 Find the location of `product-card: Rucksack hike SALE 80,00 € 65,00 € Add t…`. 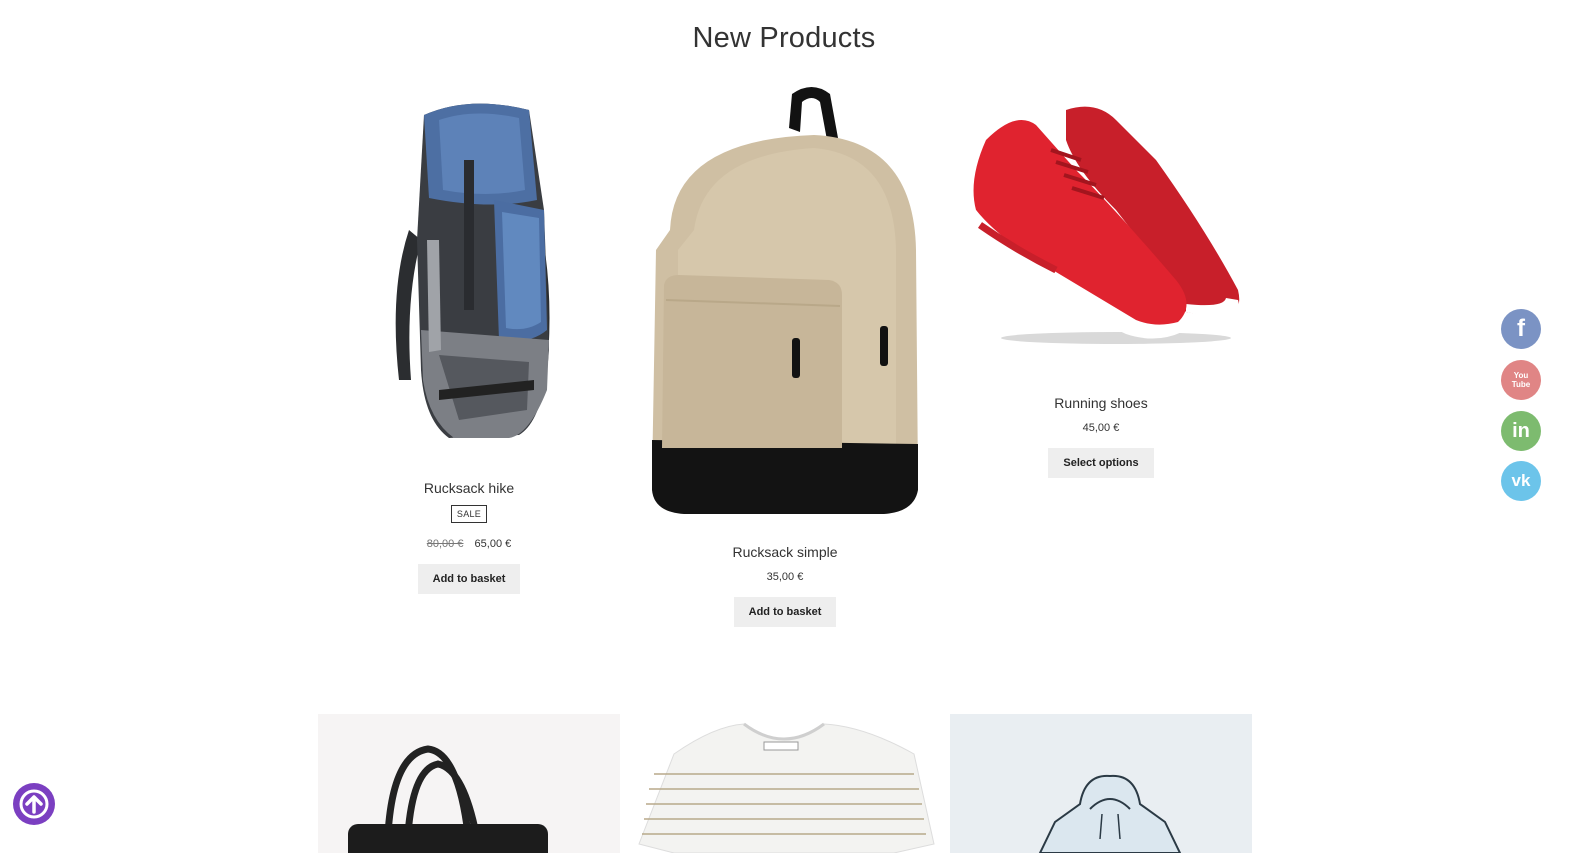

product-card: Rucksack hike SALE 80,00 € 65,00 € Add t… is located at coordinates (469, 342).